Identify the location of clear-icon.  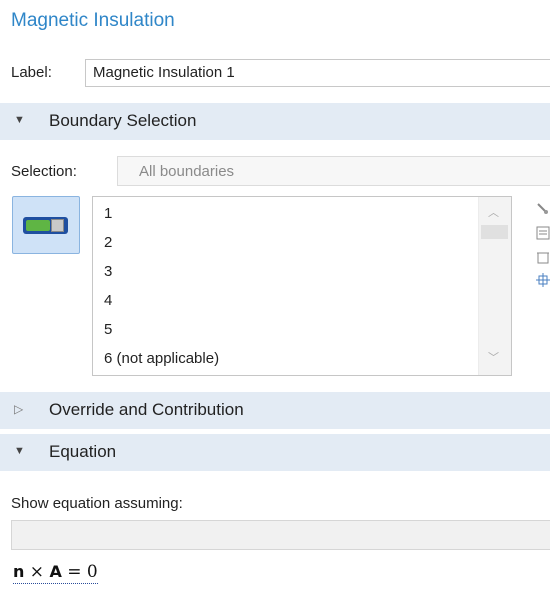
(543, 257).